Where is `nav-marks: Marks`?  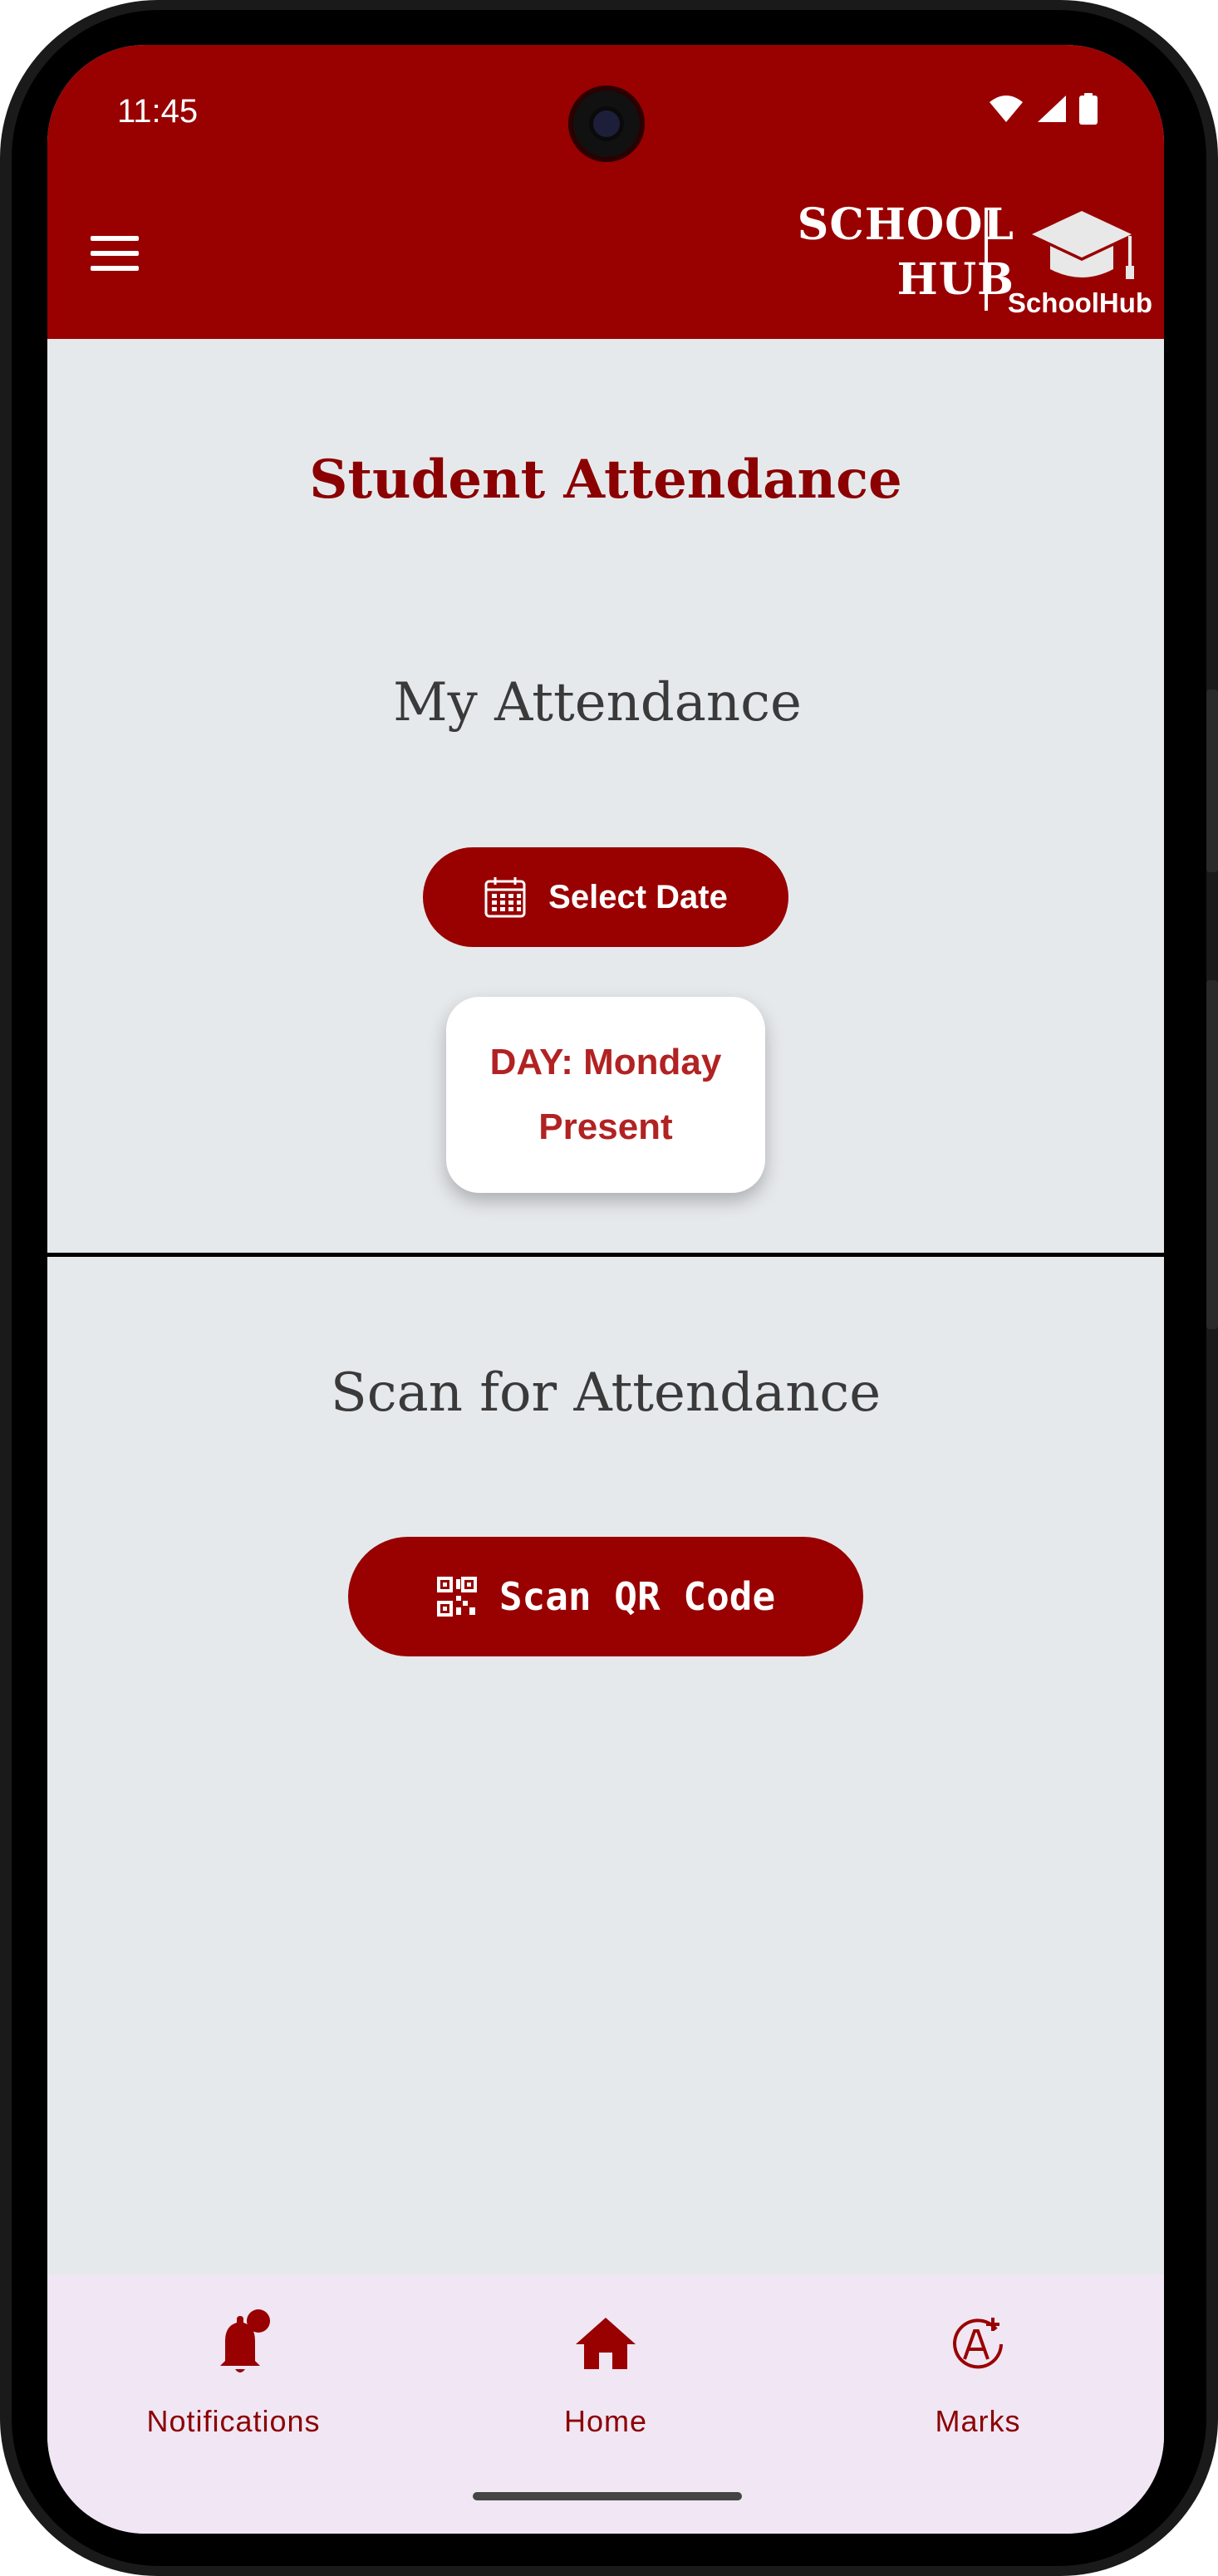 nav-marks: Marks is located at coordinates (978, 2365).